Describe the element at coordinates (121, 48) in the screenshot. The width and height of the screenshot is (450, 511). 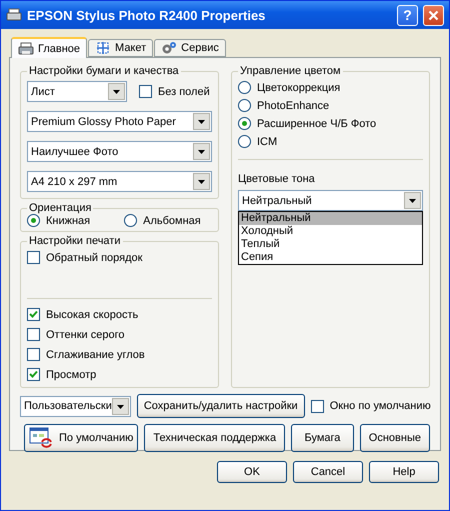
I see `tab: Макет` at that location.